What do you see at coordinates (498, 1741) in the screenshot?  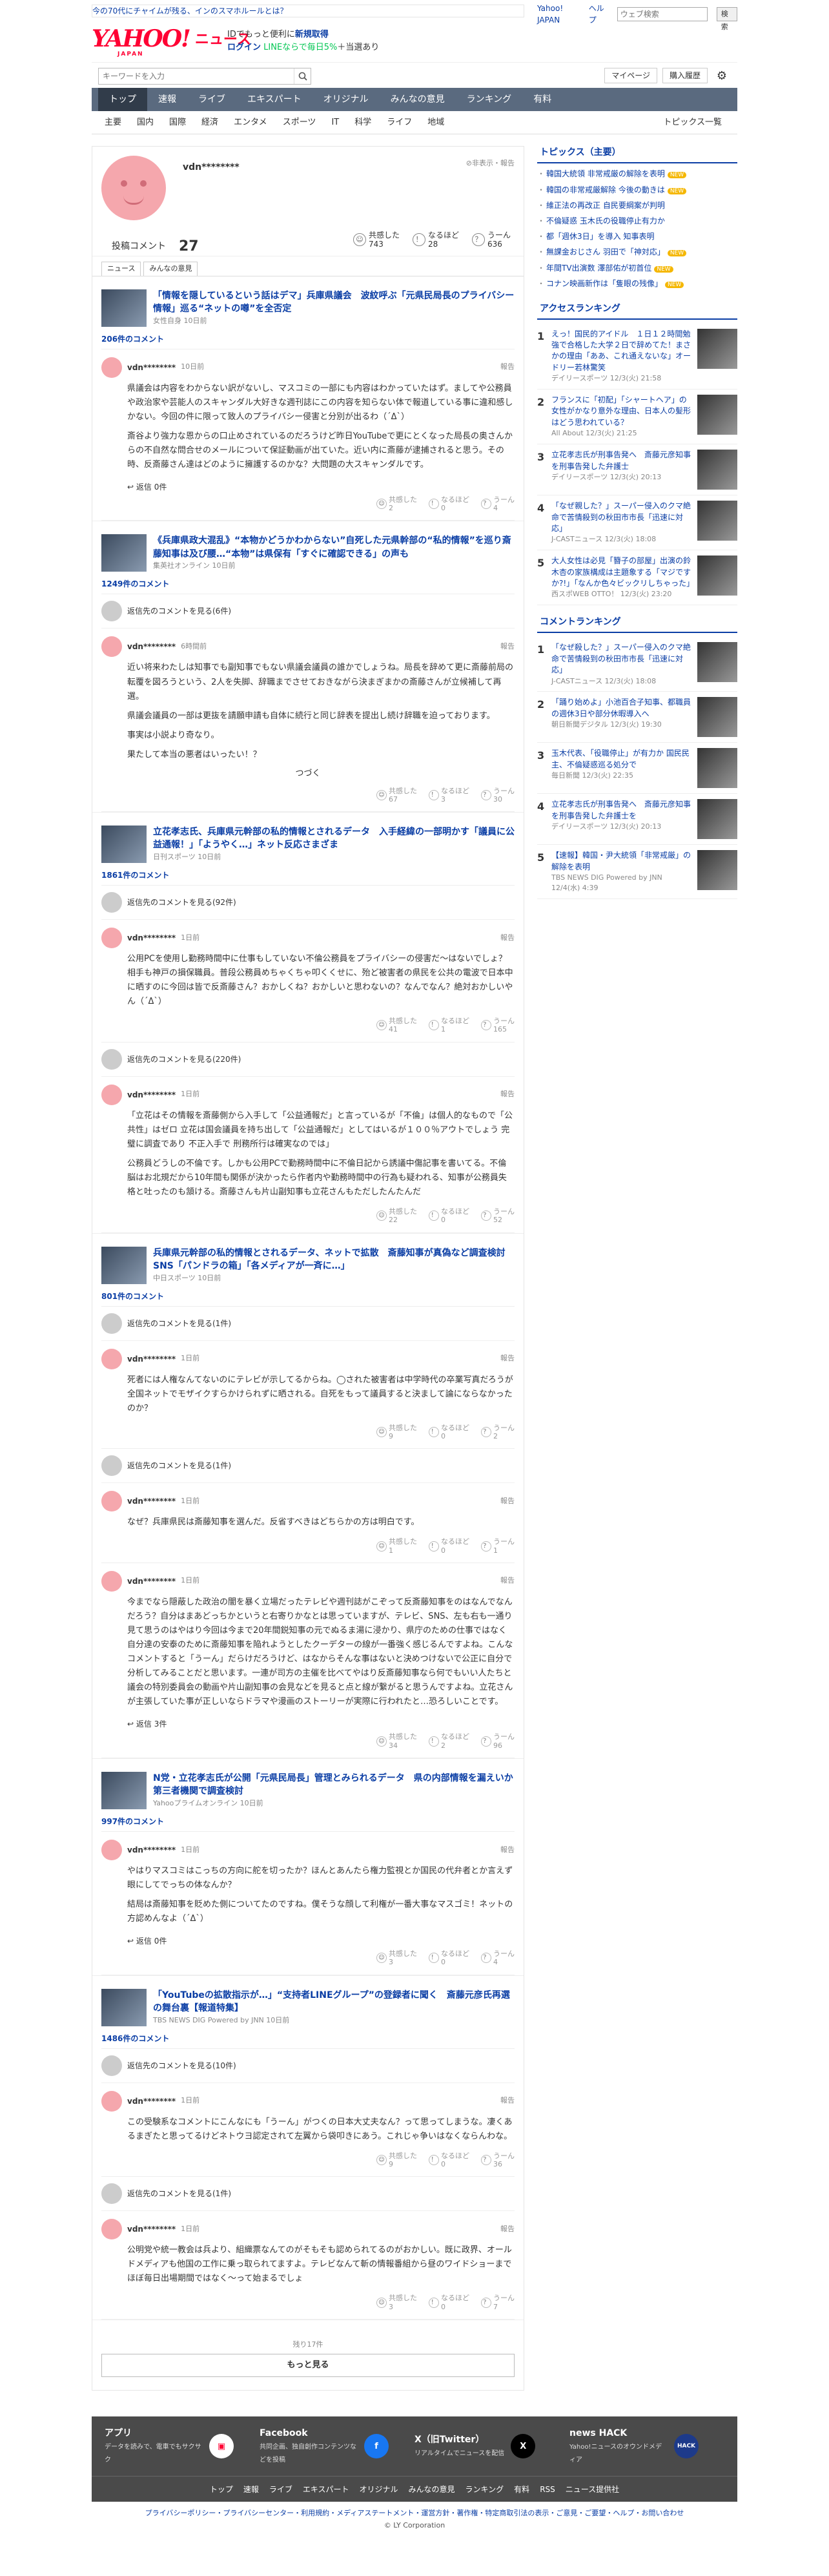 I see `reaction-hmm-button: ？うーん 96` at bounding box center [498, 1741].